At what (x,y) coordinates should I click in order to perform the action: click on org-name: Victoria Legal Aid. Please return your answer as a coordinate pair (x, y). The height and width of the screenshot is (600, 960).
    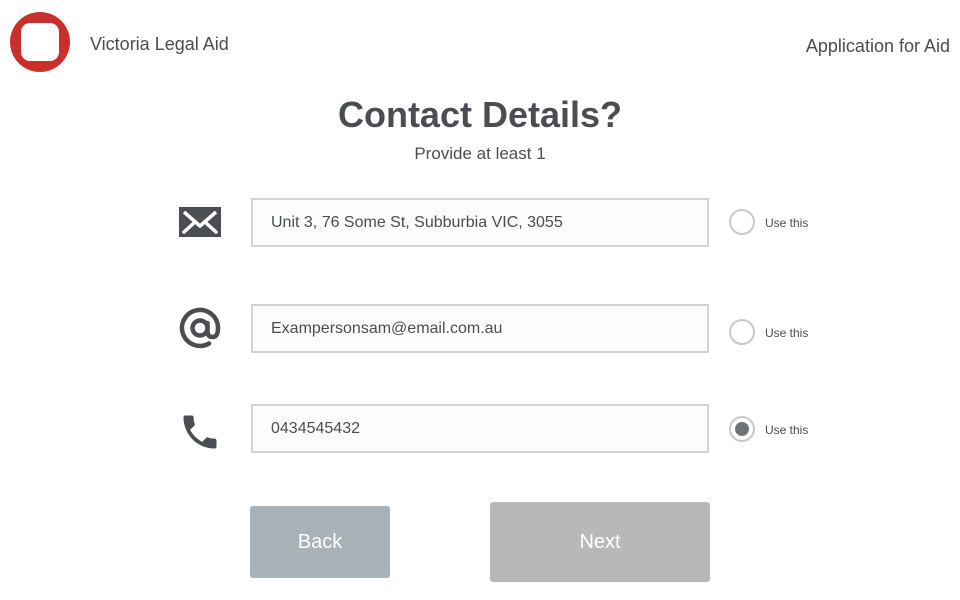
    Looking at the image, I should click on (159, 44).